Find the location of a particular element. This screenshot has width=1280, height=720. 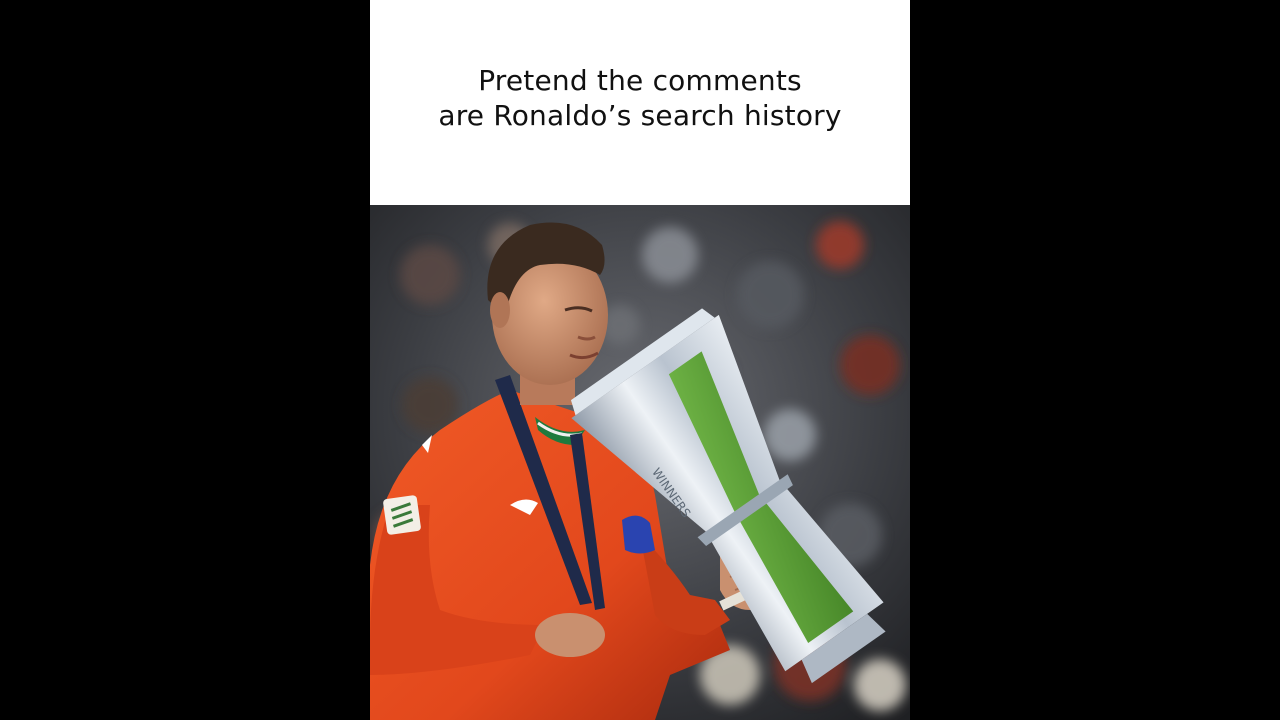

caption-line-1: Pretend the comments is located at coordinates (640, 80).